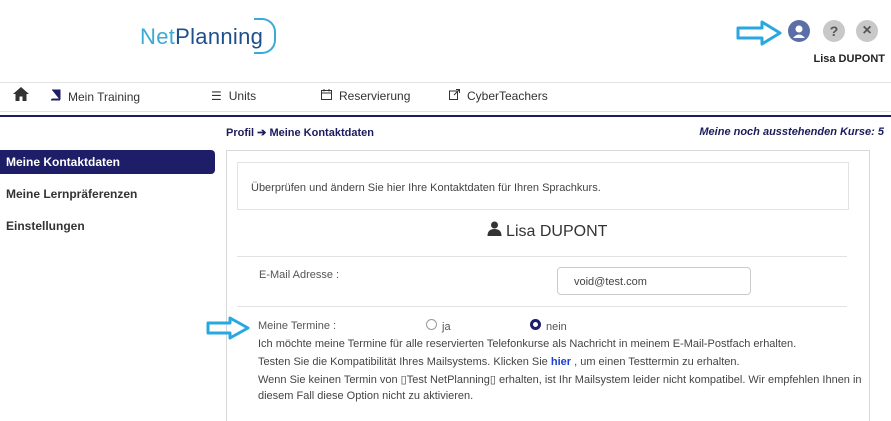  What do you see at coordinates (445, 116) in the screenshot?
I see `nav-divider` at bounding box center [445, 116].